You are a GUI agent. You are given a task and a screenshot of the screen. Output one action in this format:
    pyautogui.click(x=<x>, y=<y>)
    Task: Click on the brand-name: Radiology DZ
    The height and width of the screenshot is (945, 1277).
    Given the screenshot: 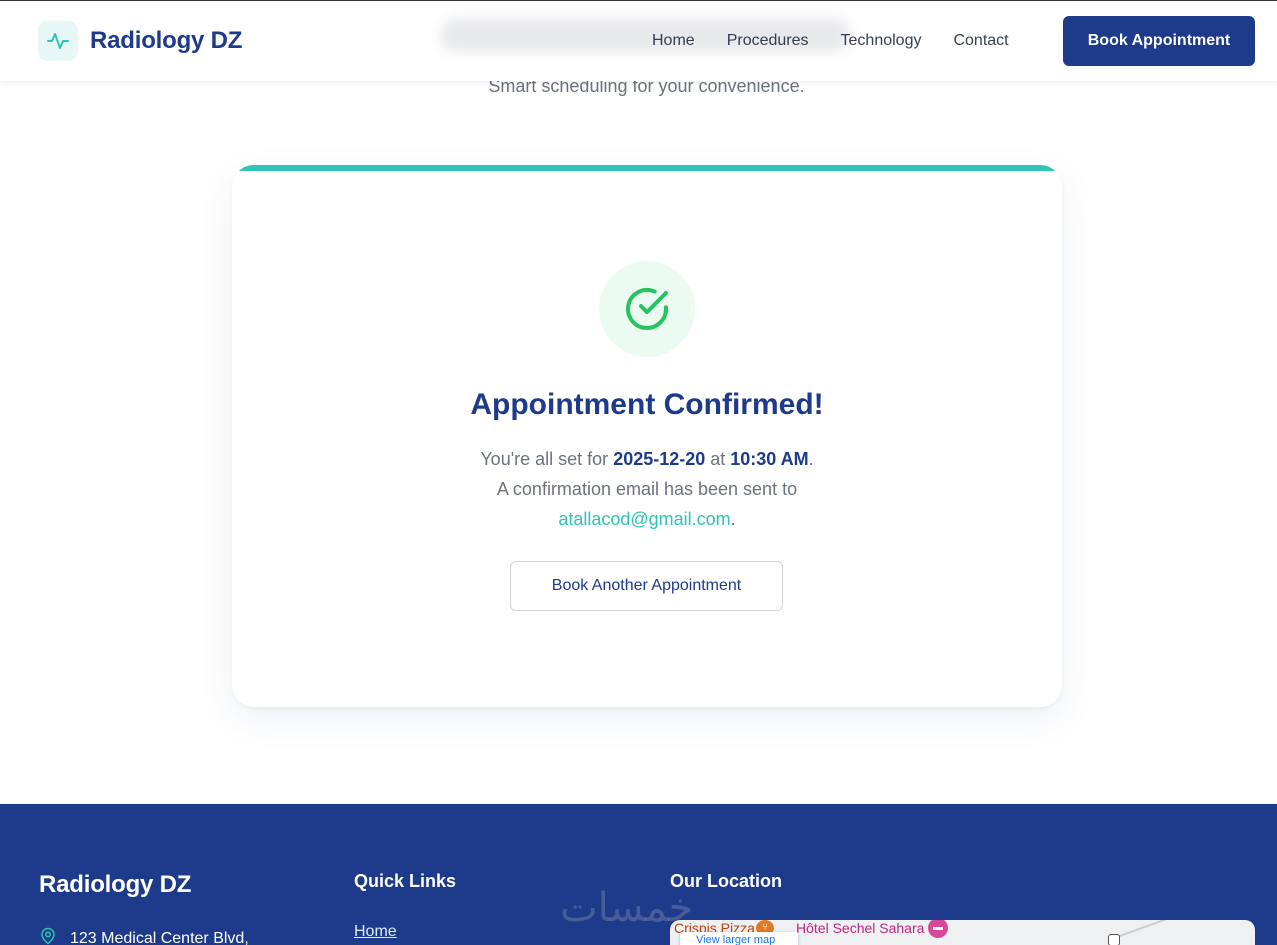 What is the action you would take?
    pyautogui.click(x=166, y=40)
    